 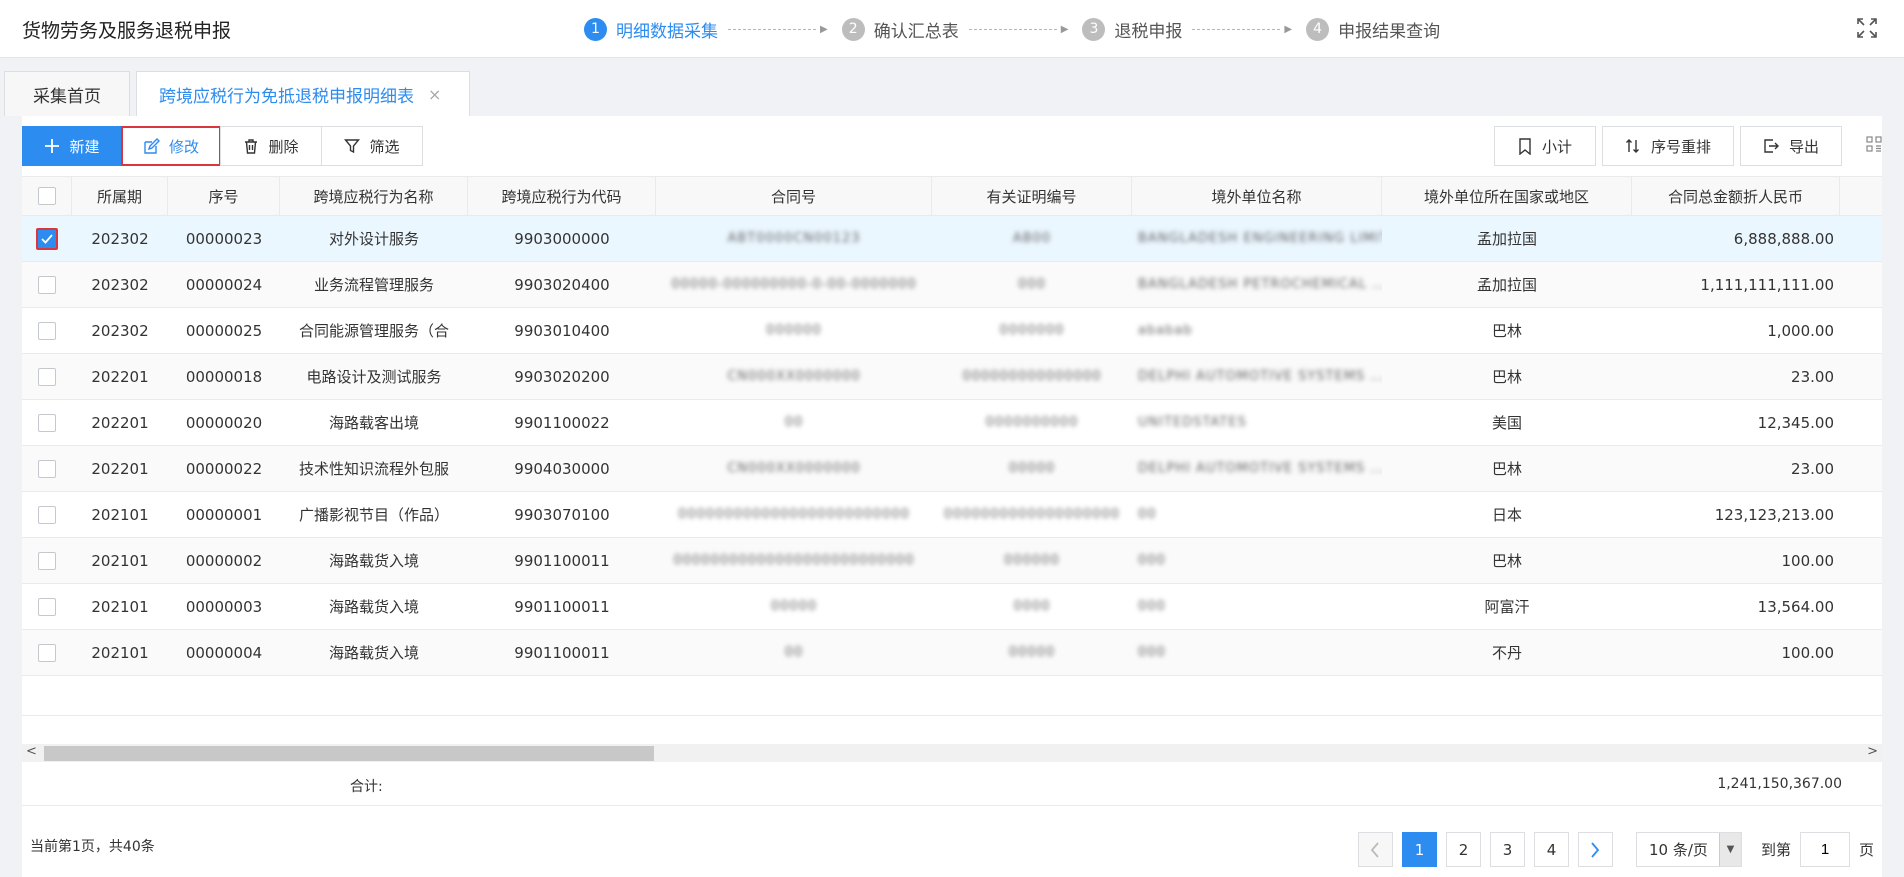 What do you see at coordinates (1507, 284) in the screenshot?
I see `cell-country: 孟加拉国` at bounding box center [1507, 284].